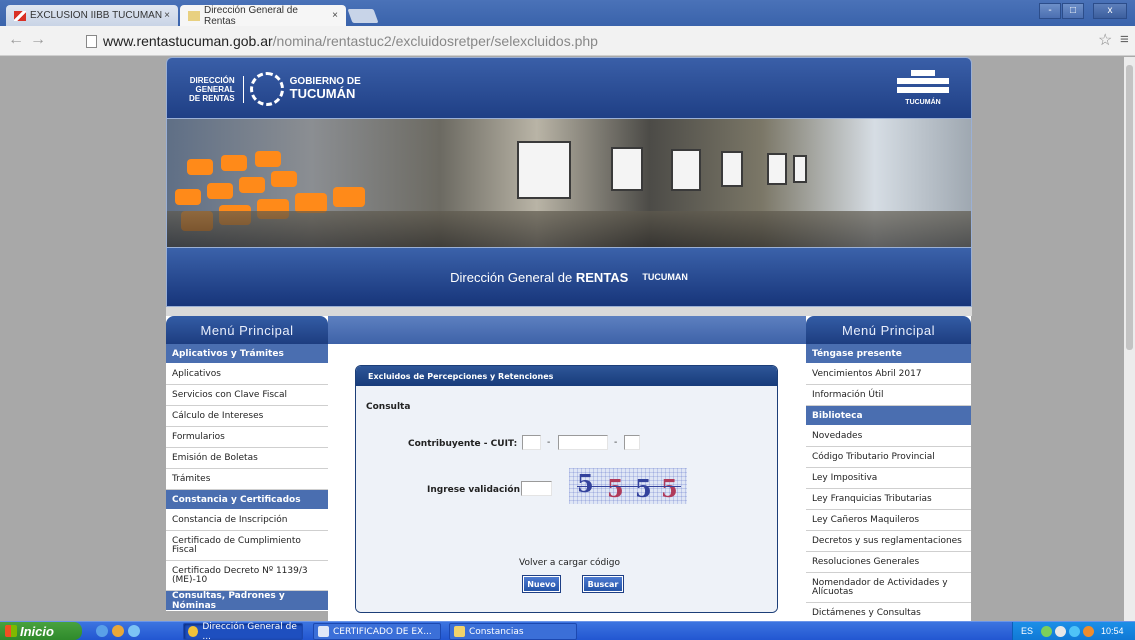 This screenshot has width=1135, height=640. What do you see at coordinates (888, 395) in the screenshot?
I see `menu-item-informacion-util: Información Útil` at bounding box center [888, 395].